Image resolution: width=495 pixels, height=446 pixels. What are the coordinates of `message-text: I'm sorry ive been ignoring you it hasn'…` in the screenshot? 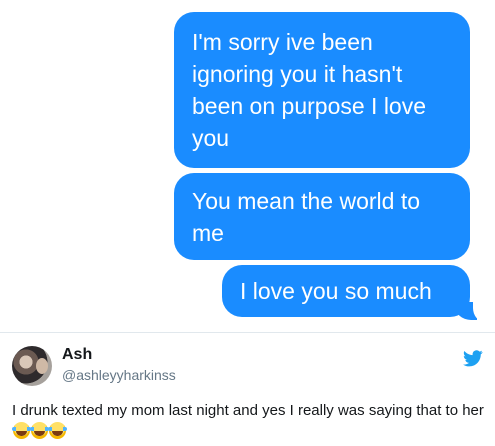 It's located at (309, 90).